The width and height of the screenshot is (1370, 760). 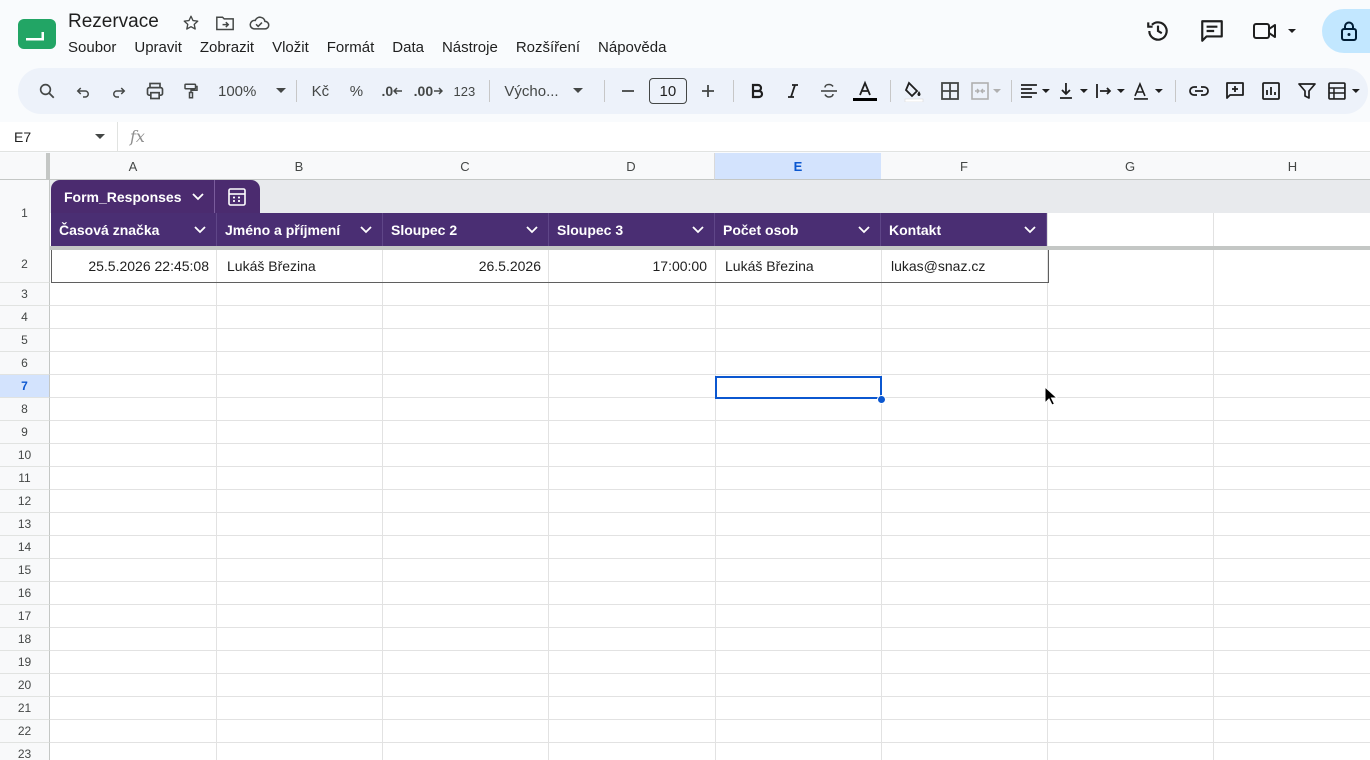 I want to click on comments-icon, so click(x=1212, y=31).